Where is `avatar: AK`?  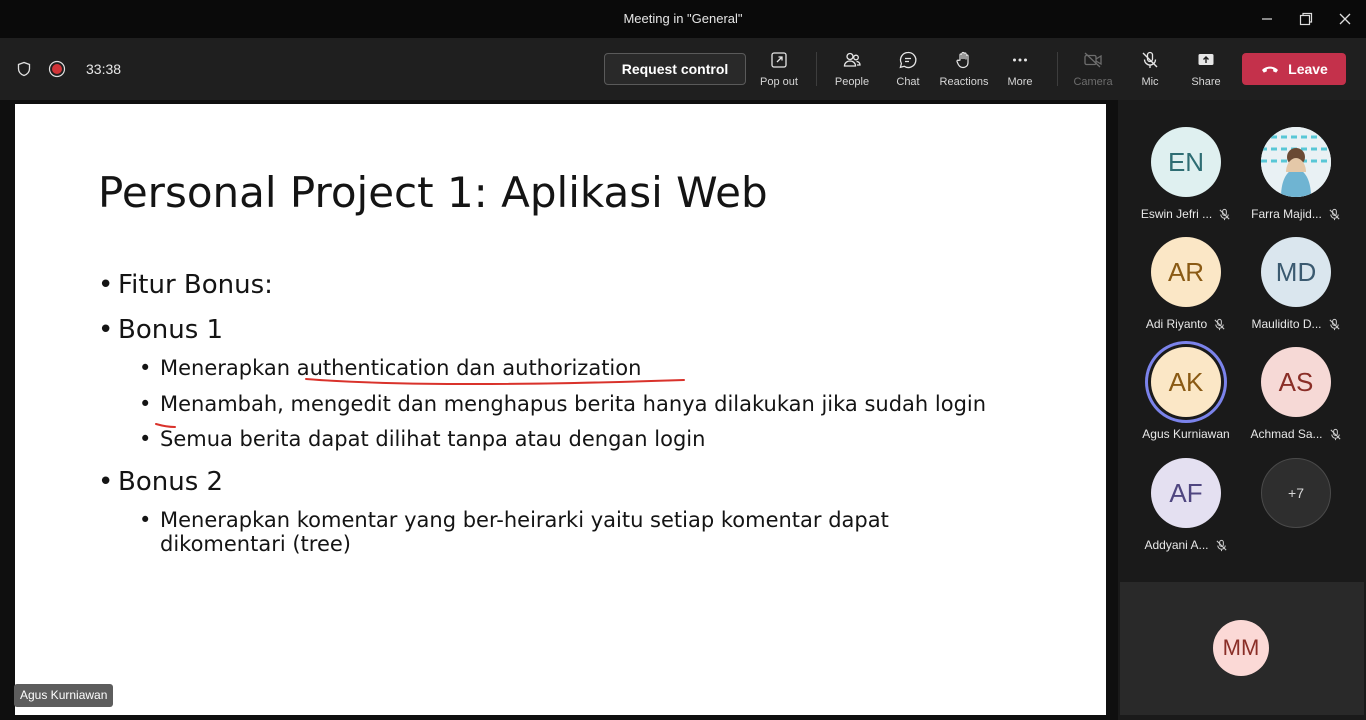
avatar: AK is located at coordinates (1186, 382).